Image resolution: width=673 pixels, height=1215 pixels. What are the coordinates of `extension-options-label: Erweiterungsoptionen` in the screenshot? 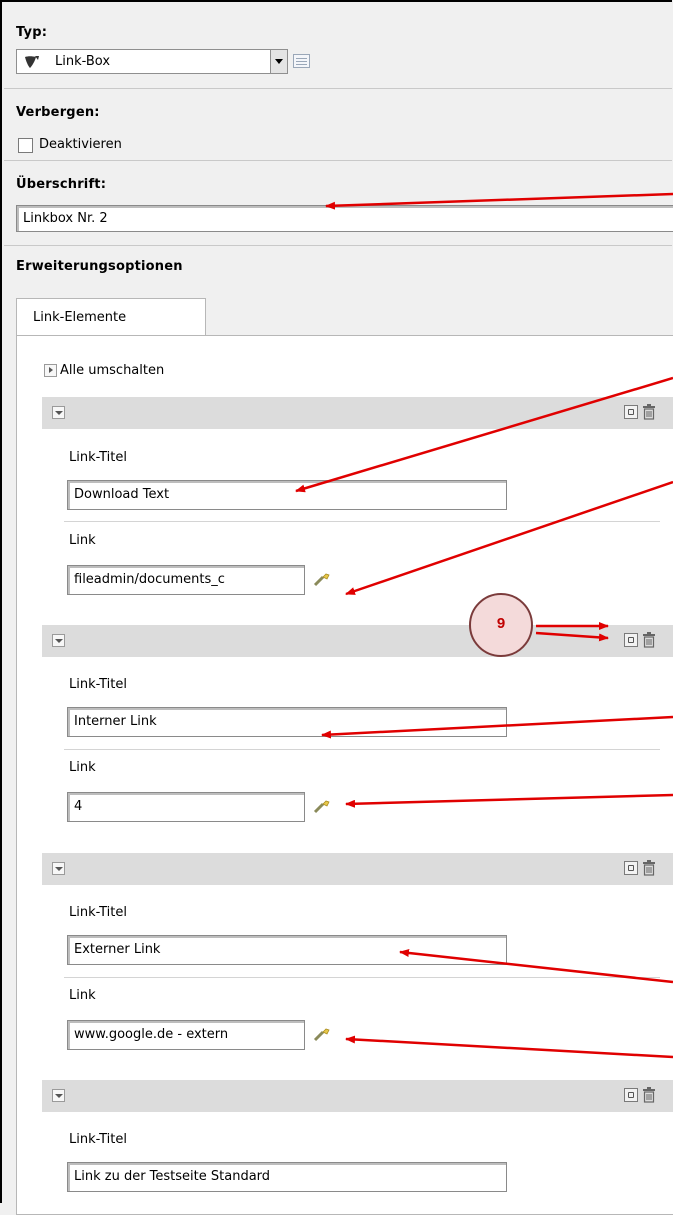 It's located at (99, 266).